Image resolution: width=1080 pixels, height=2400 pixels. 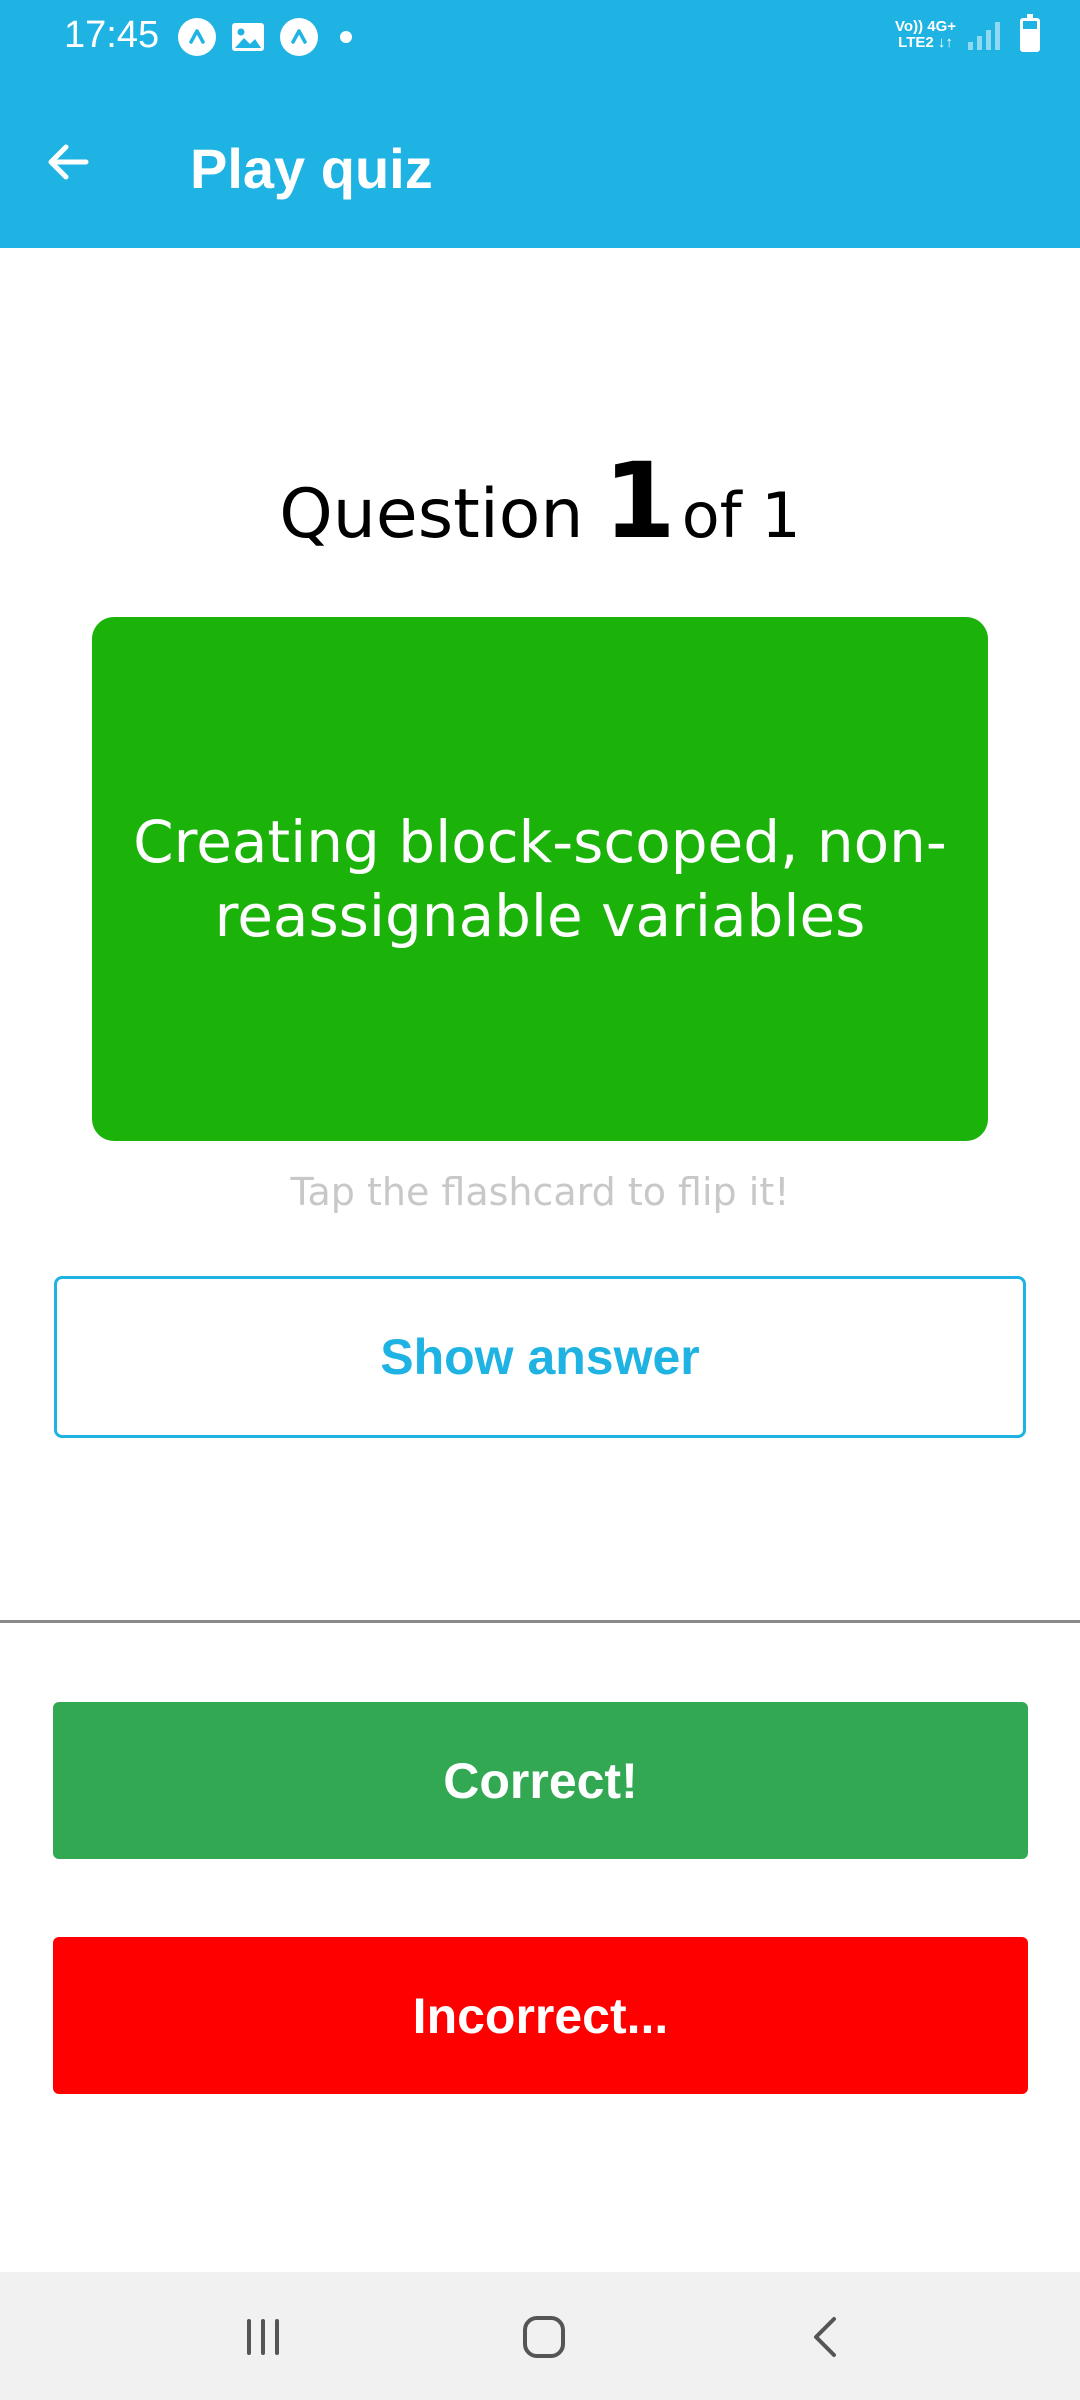 I want to click on question-counter: Question 1of 1, so click(x=540, y=501).